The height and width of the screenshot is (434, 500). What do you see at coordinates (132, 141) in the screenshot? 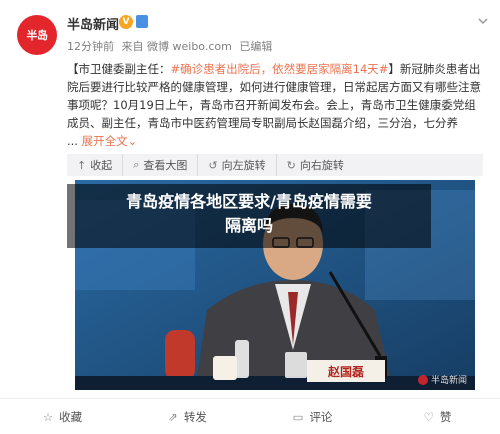
I see `chevron-down-icon: ⌄` at bounding box center [132, 141].